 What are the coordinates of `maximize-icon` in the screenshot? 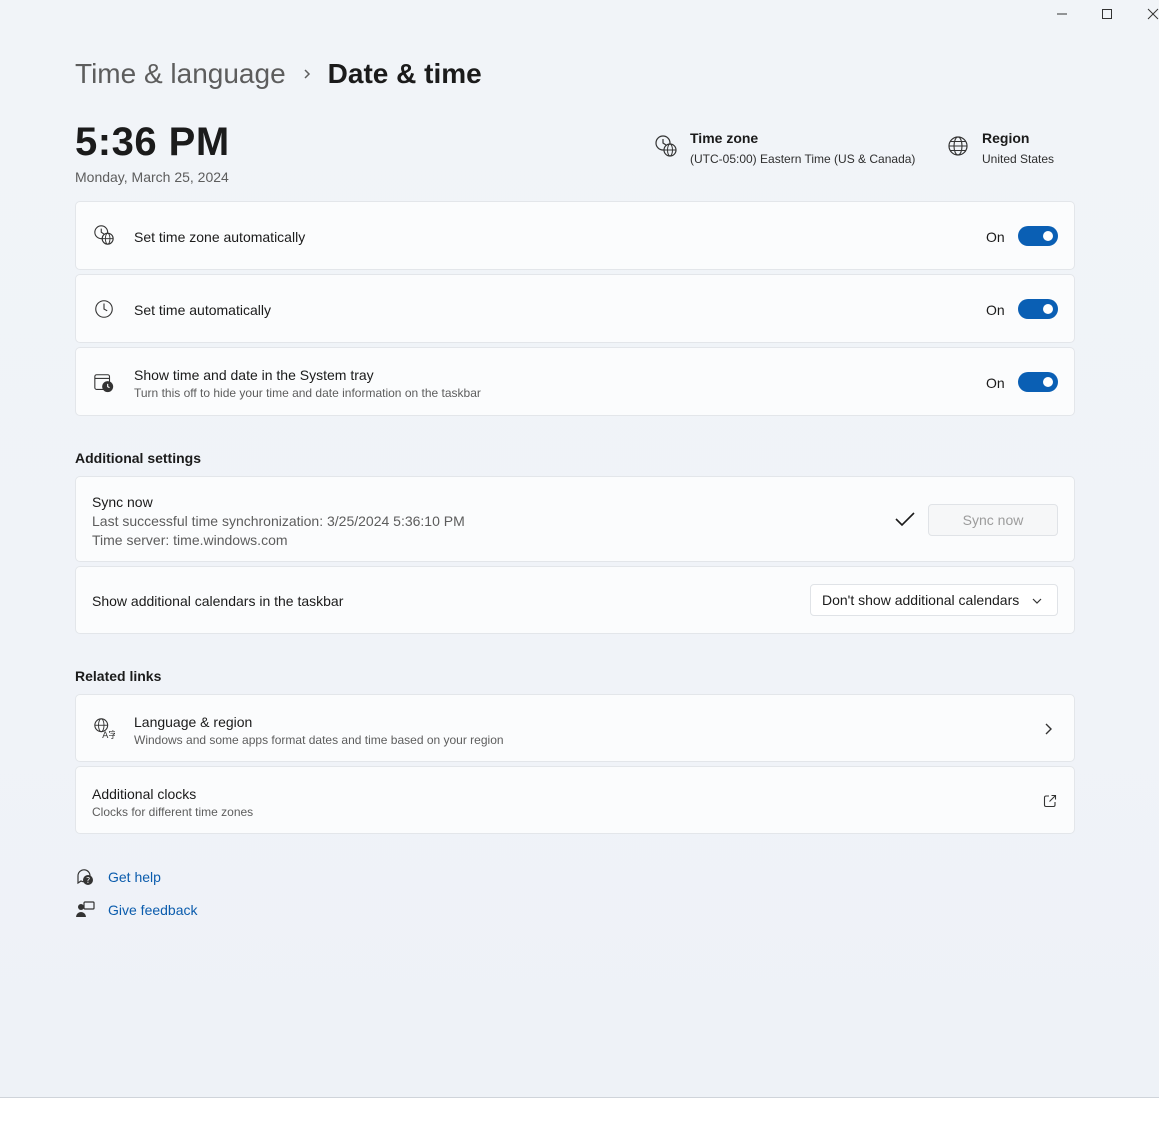 It's located at (1107, 14).